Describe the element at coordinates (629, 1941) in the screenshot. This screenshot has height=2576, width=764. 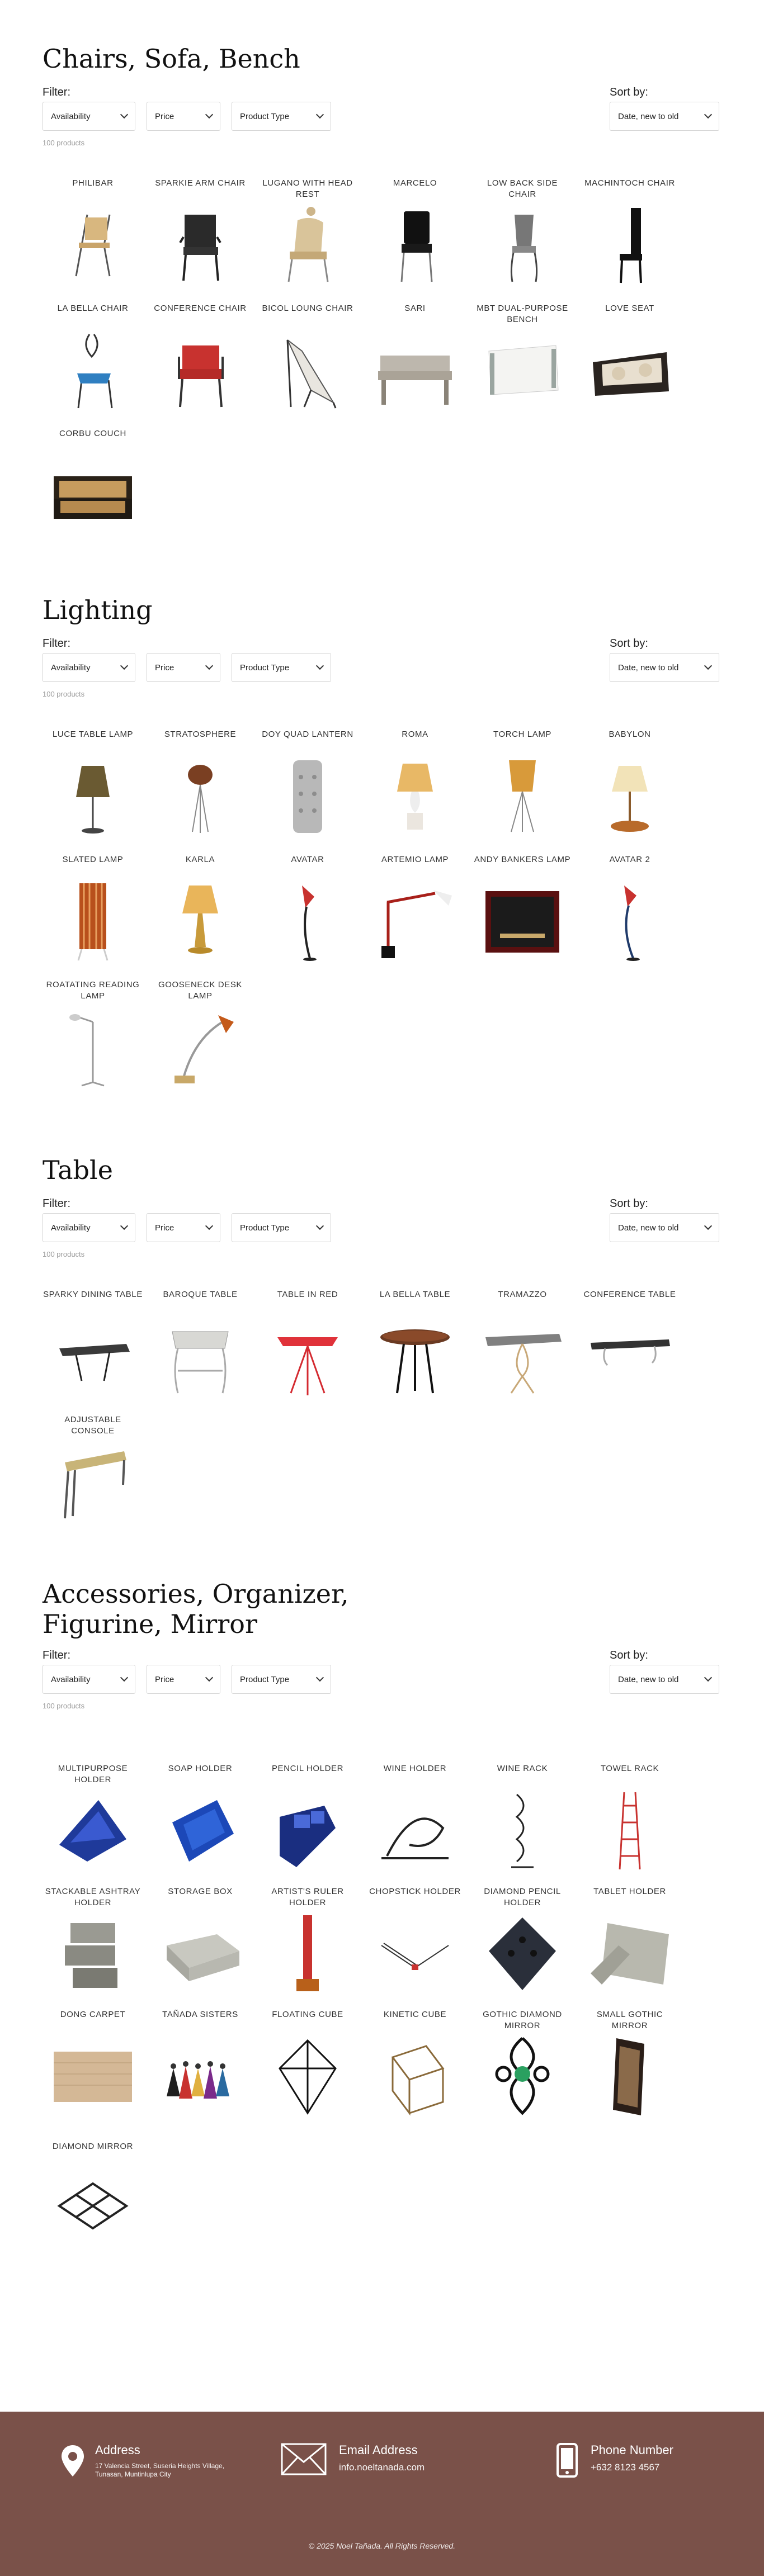
I see `product-card: TABLET HOLDER` at that location.